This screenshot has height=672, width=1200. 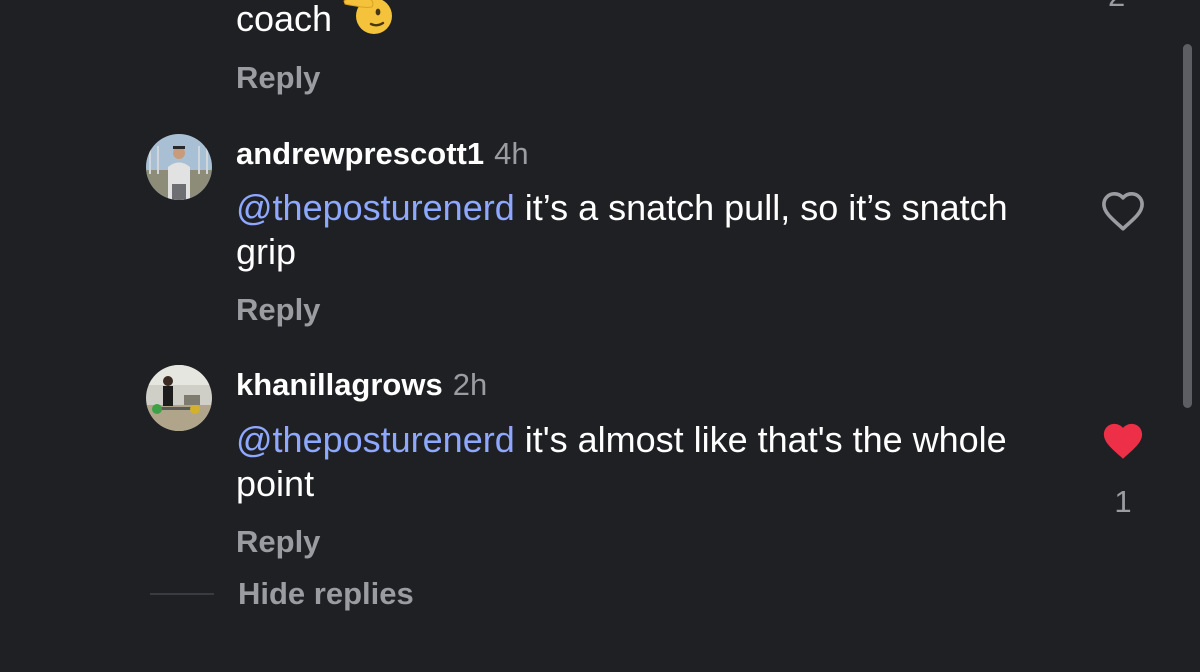 I want to click on username-link: andrewprescott1, so click(x=360, y=153).